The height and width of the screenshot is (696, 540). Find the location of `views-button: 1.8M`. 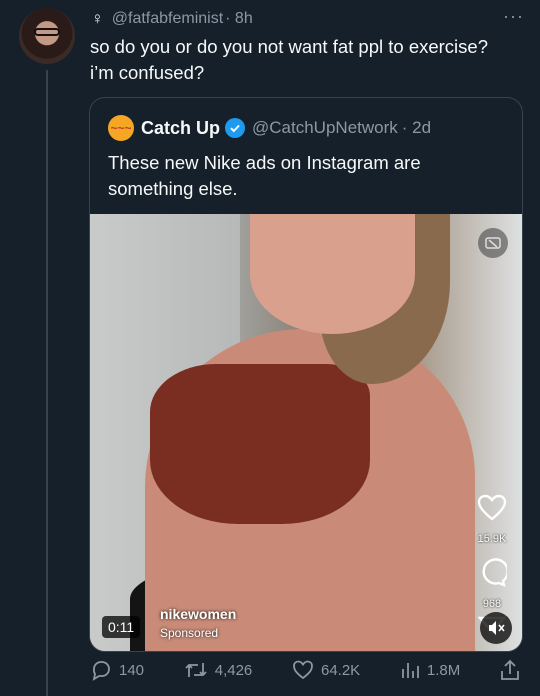

views-button: 1.8M is located at coordinates (430, 670).